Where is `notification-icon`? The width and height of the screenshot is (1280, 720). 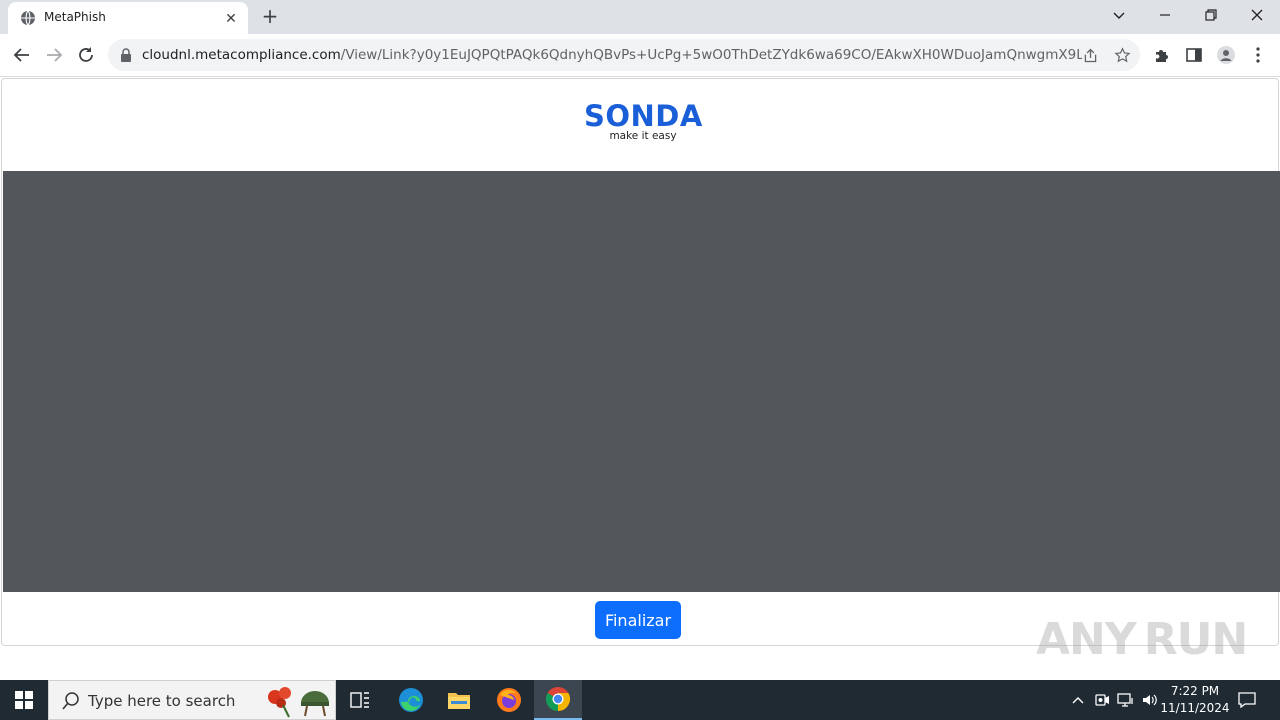
notification-icon is located at coordinates (1247, 700).